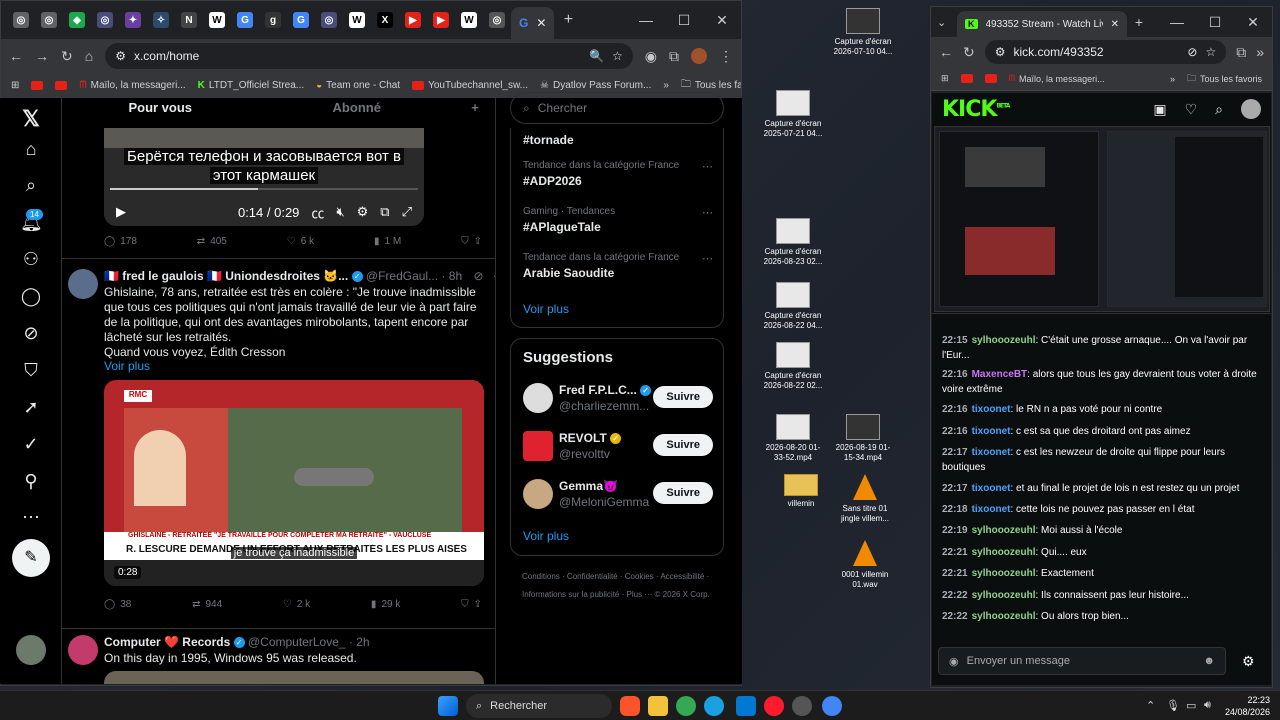 The image size is (1280, 720). Describe the element at coordinates (774, 706) in the screenshot. I see `opera-icon` at that location.